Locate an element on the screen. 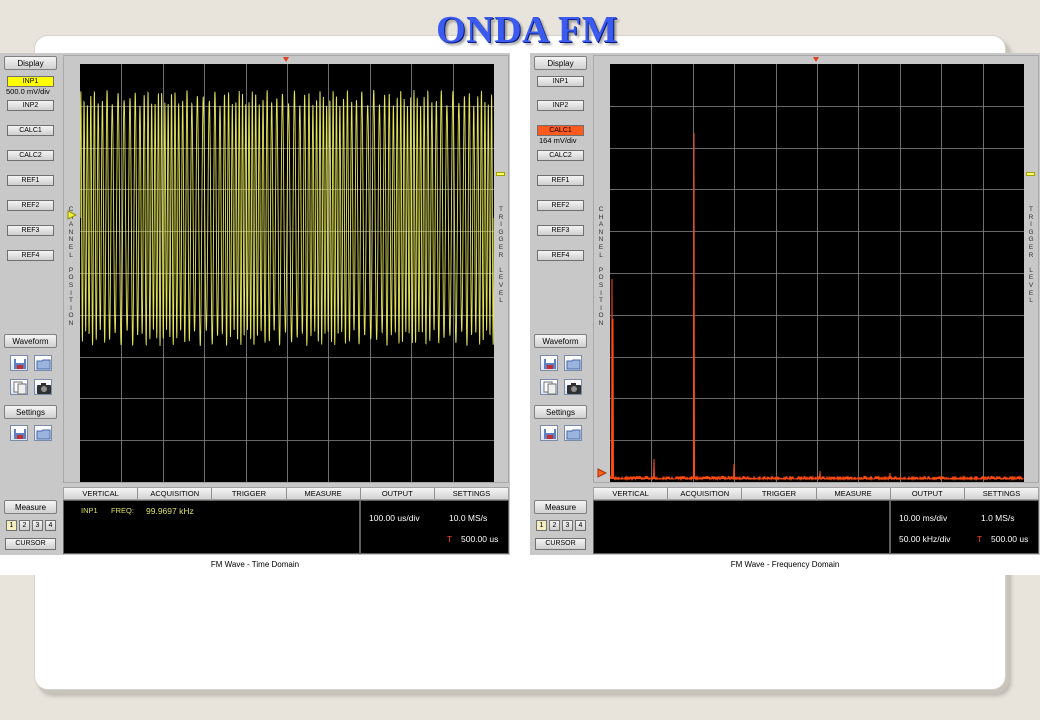 This screenshot has height=720, width=1040. fm-waveform-trace is located at coordinates (287, 218).